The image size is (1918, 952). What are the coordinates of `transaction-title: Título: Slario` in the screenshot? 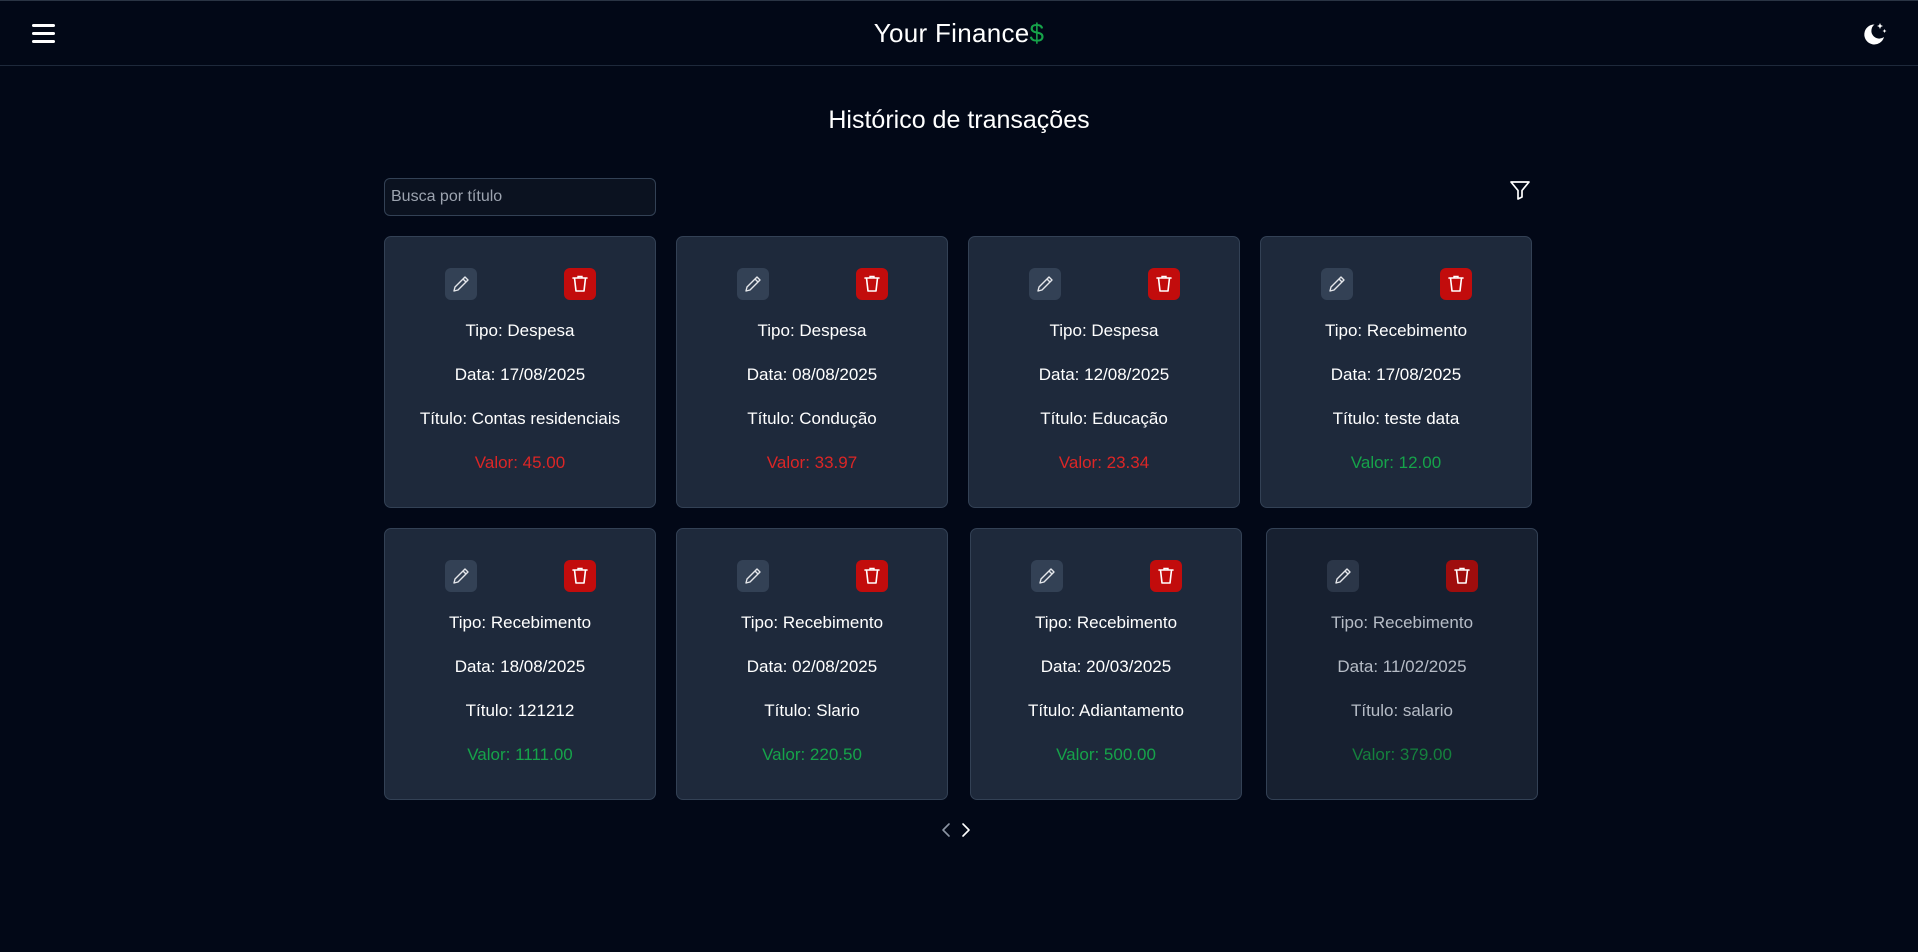 It's located at (812, 710).